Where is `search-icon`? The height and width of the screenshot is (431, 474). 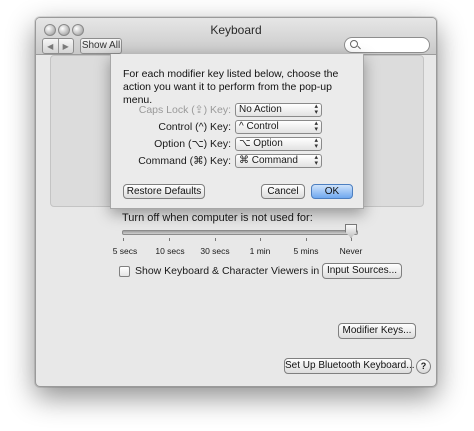 search-icon is located at coordinates (354, 44).